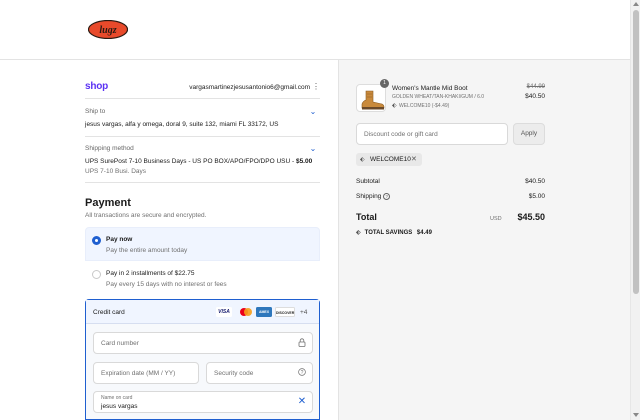 The image size is (640, 420). What do you see at coordinates (316, 87) in the screenshot?
I see `kebab-icon: ⋮` at bounding box center [316, 87].